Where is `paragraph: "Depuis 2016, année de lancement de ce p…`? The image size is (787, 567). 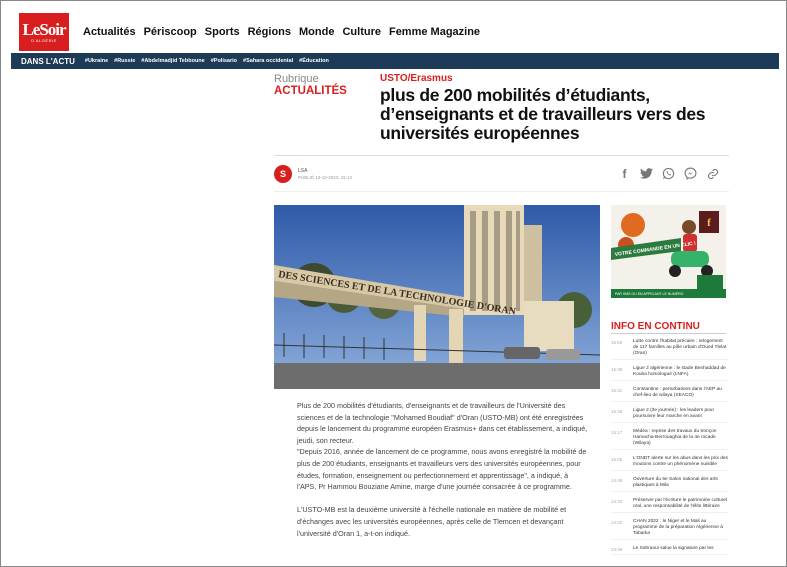 paragraph: "Depuis 2016, année de lancement de ce p… is located at coordinates (442, 469).